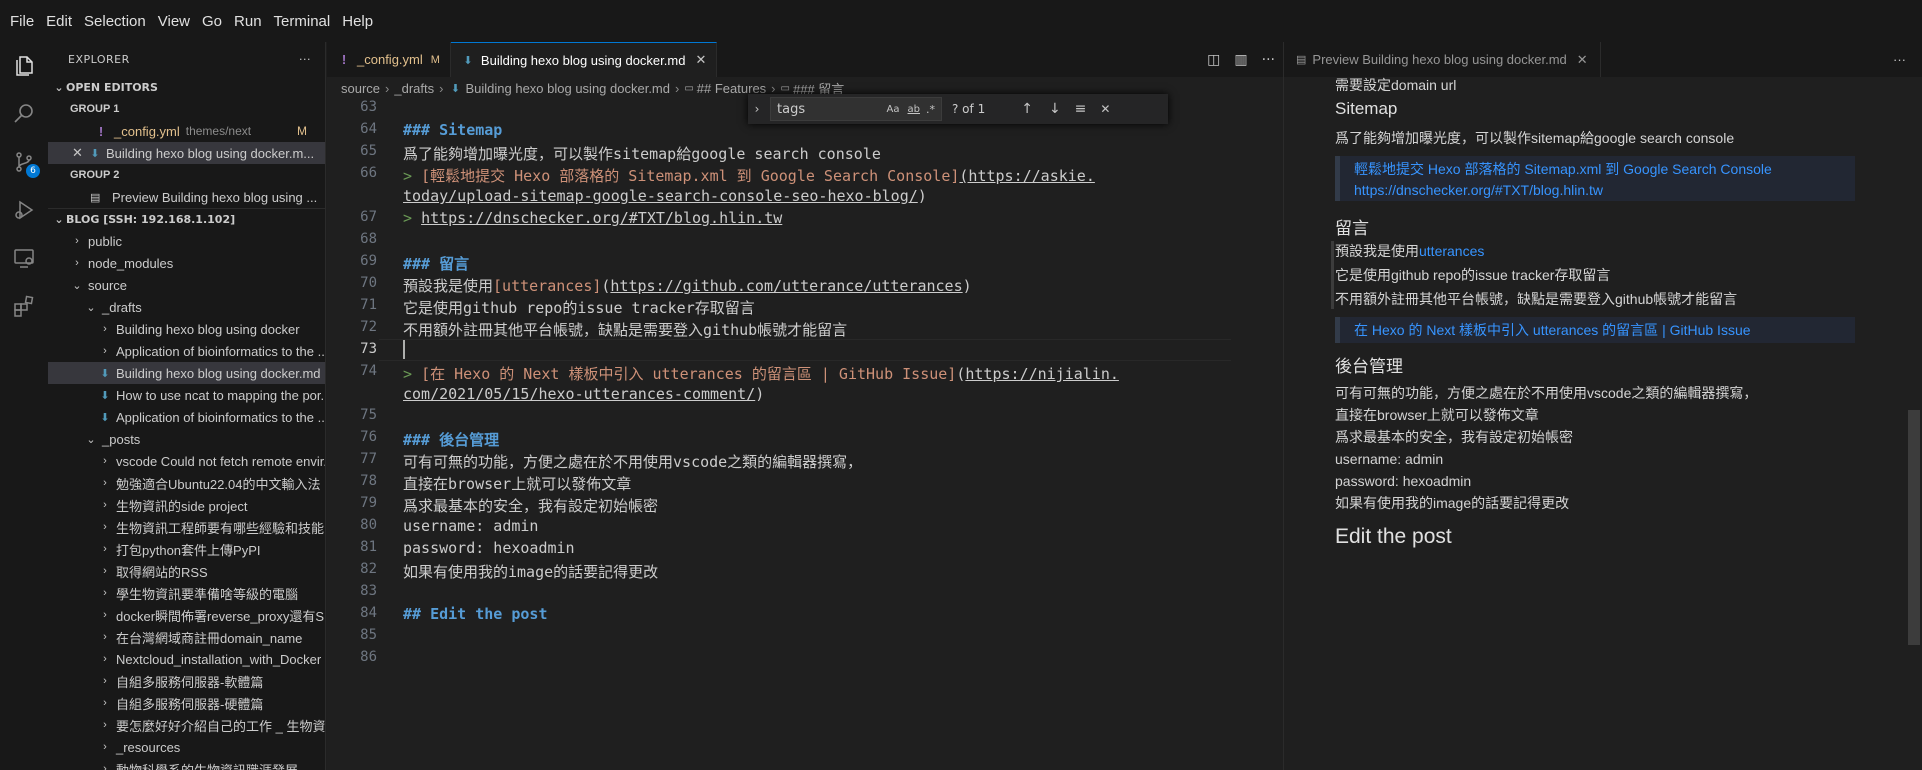 This screenshot has width=1922, height=770. I want to click on open-preview-icon: ◫, so click(1213, 60).